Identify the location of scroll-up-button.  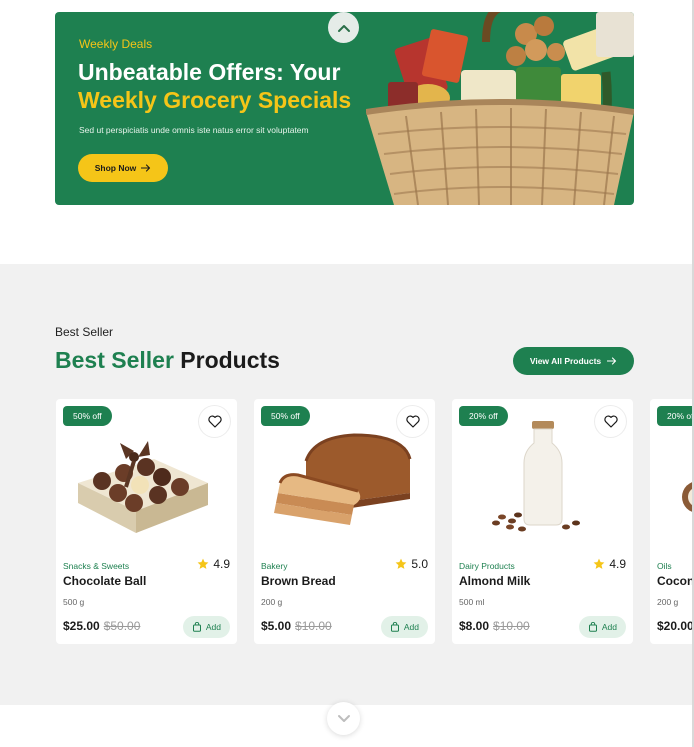
(343, 27).